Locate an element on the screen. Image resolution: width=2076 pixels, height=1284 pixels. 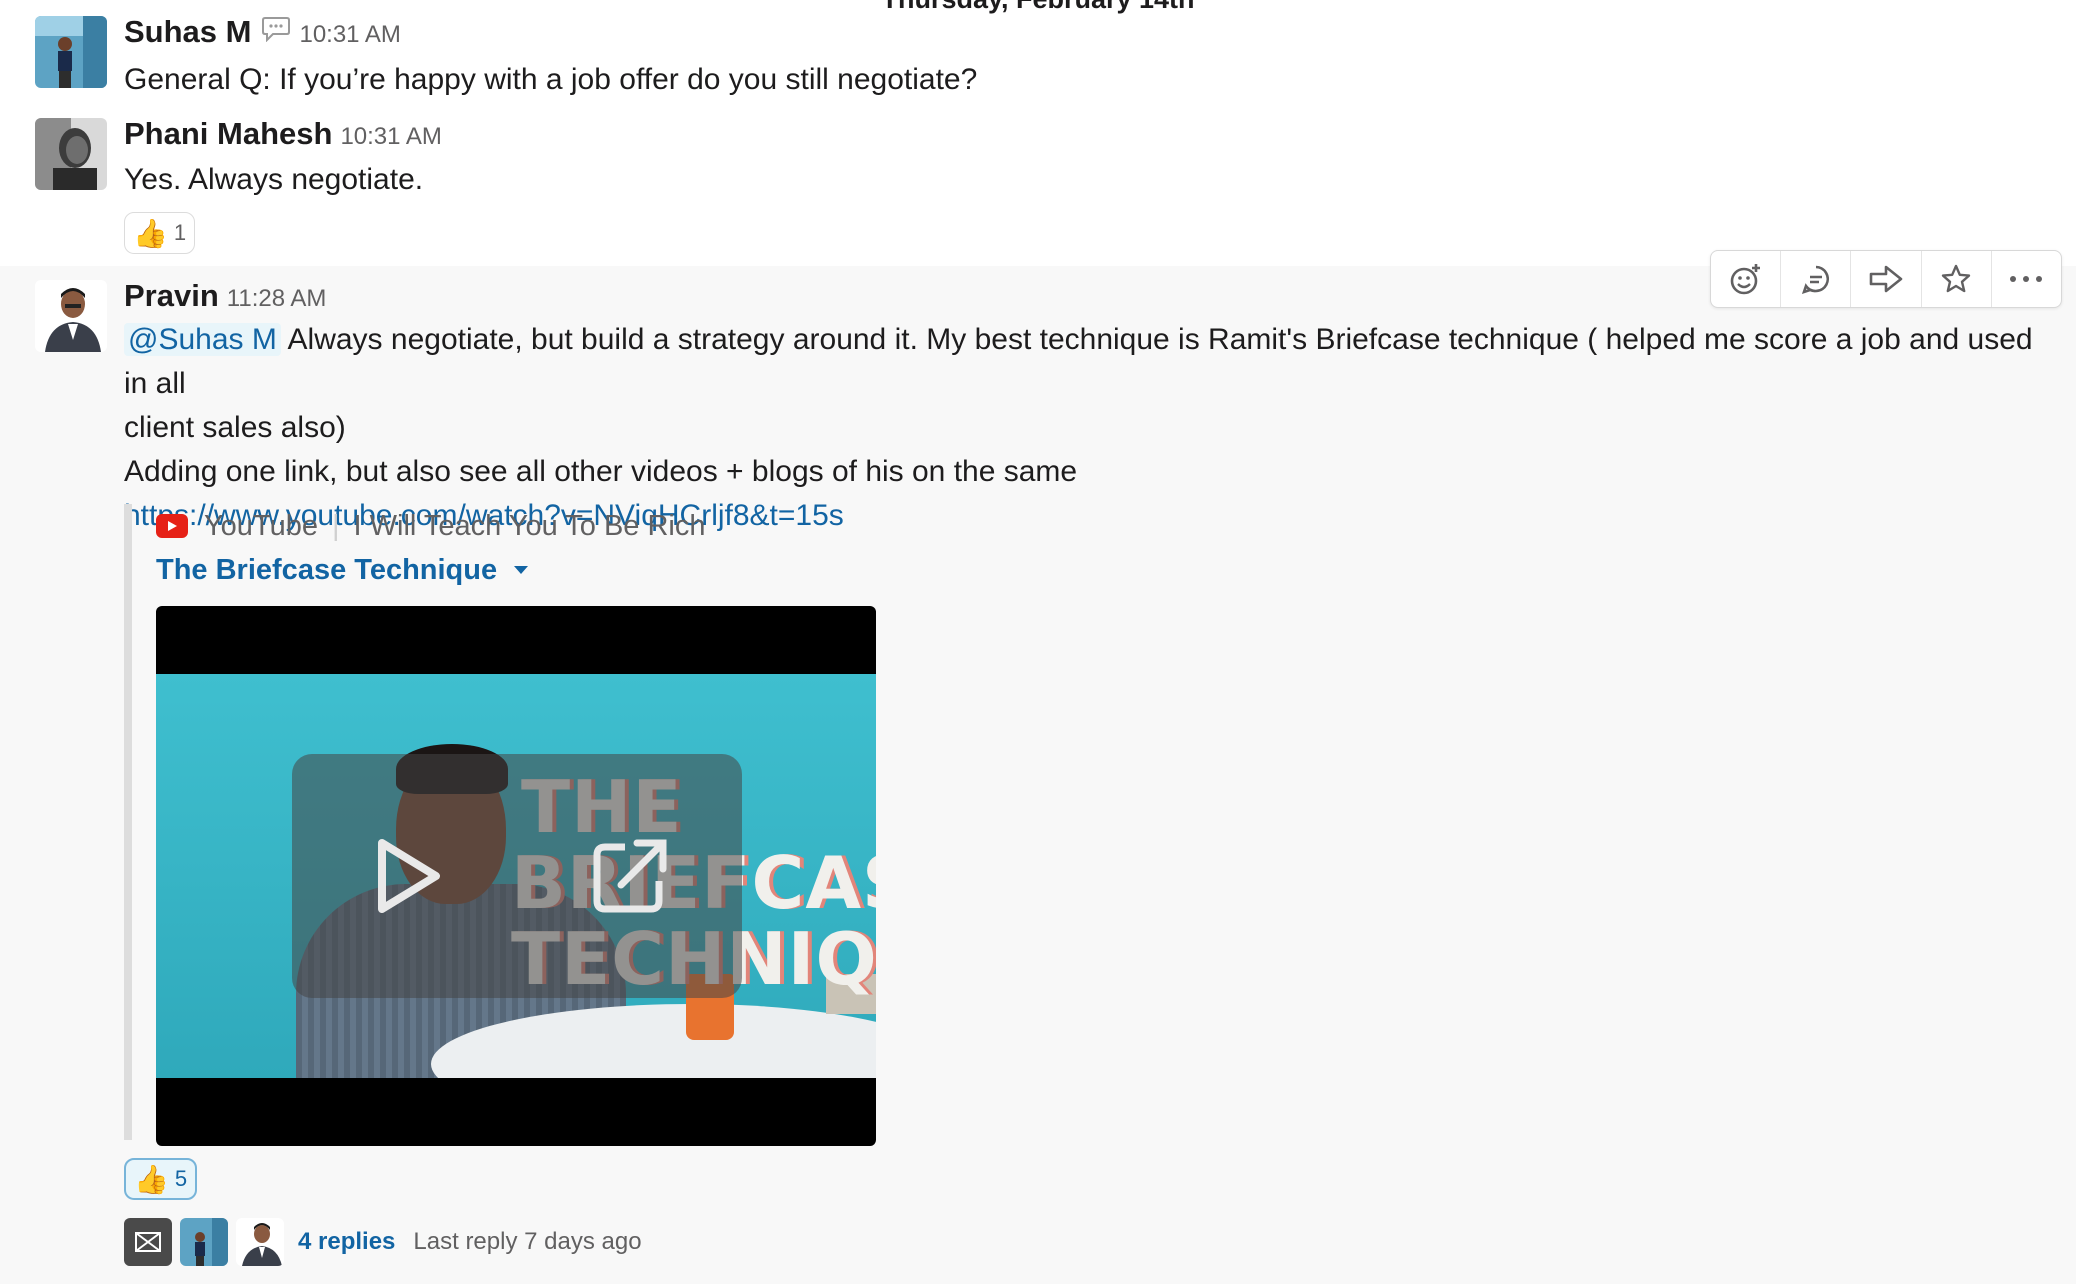
avatar-suhas is located at coordinates (71, 52).